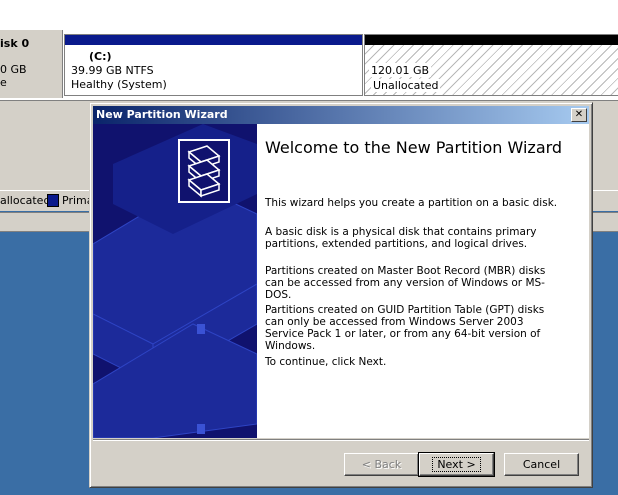 This screenshot has height=495, width=618. I want to click on legend-primary-swatch, so click(53, 200).